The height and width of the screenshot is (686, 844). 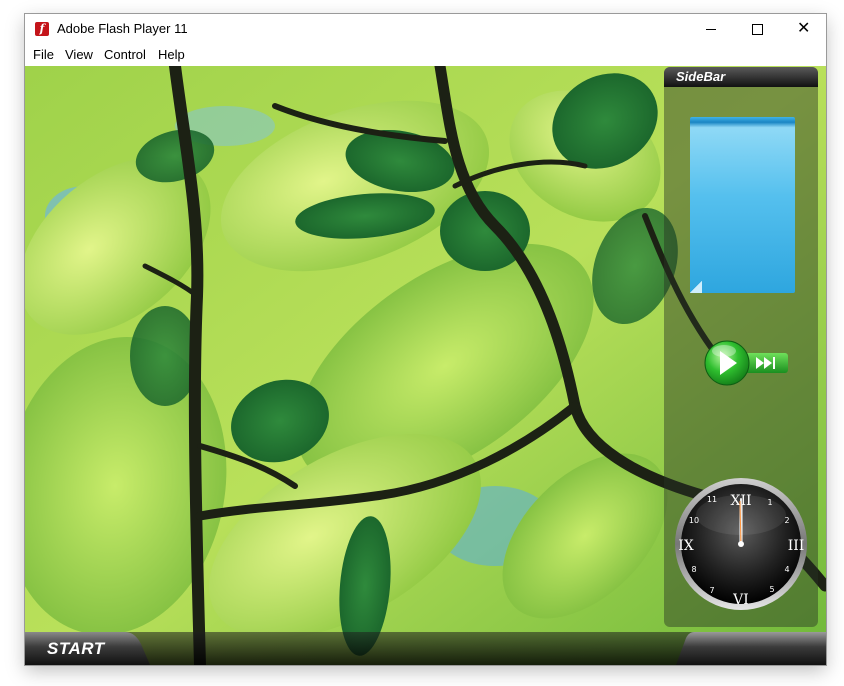 What do you see at coordinates (749, 364) in the screenshot?
I see `media-player-widget` at bounding box center [749, 364].